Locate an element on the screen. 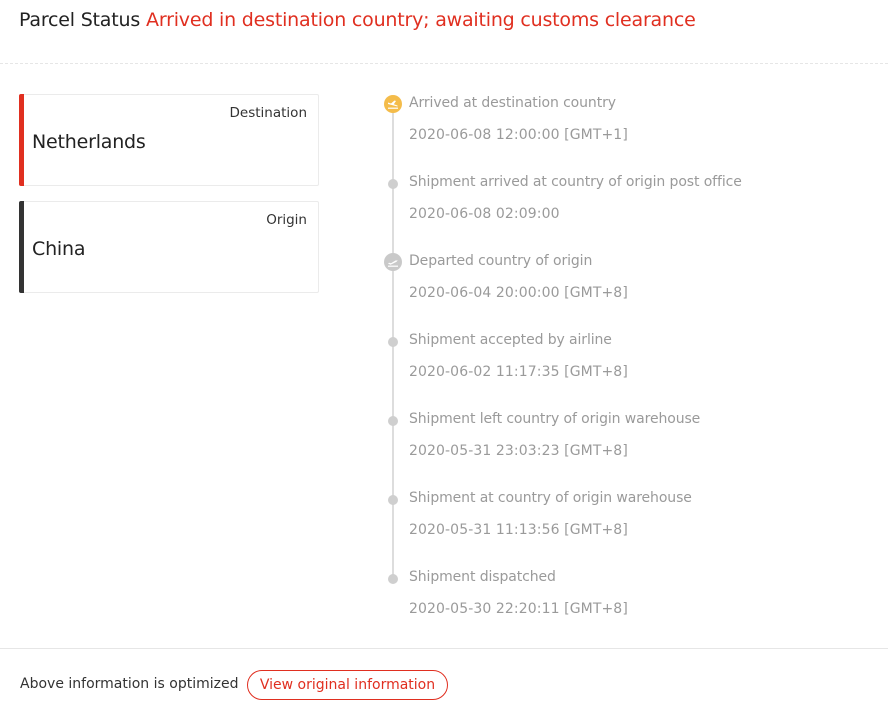 This screenshot has height=709, width=888. destination-role-label: Destination is located at coordinates (268, 113).